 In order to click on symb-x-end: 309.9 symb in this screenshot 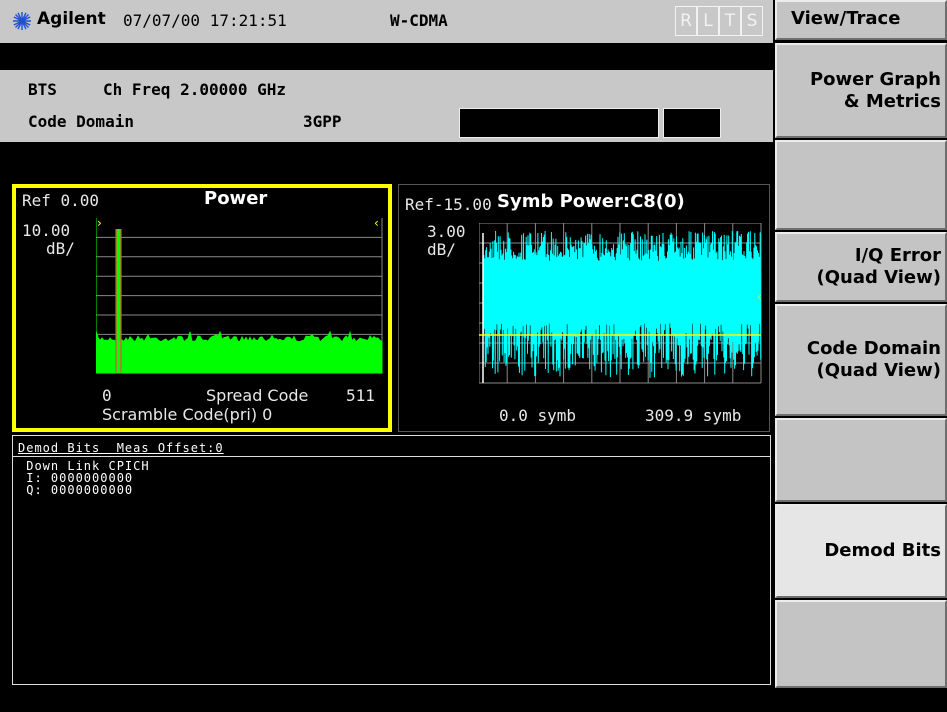, I will do `click(693, 415)`.